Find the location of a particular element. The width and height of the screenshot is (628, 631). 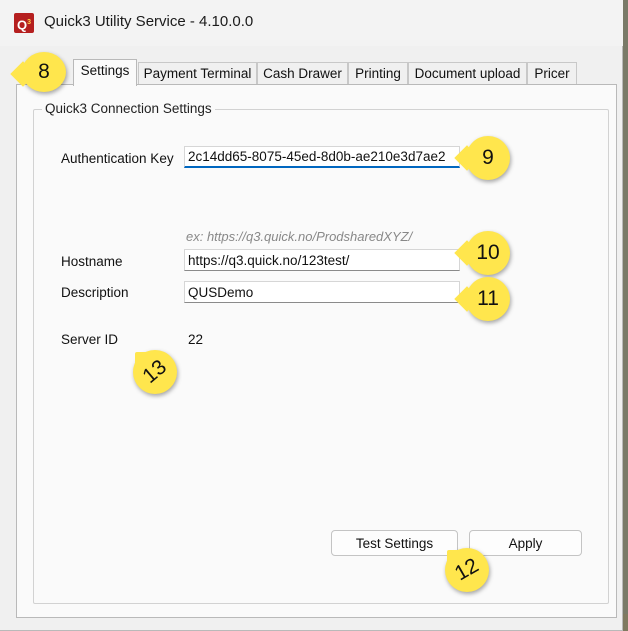

auth-key-label: Authentication Key is located at coordinates (117, 158).